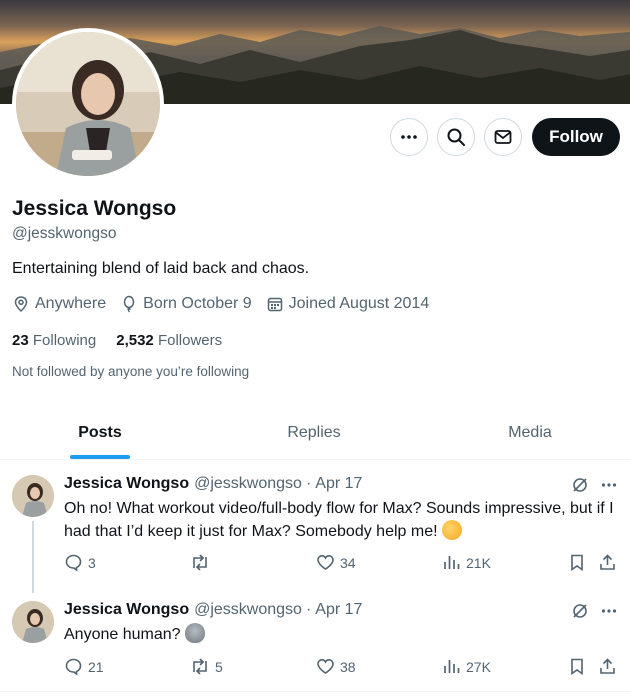  What do you see at coordinates (71, 303) in the screenshot?
I see `location-text: Anywhere` at bounding box center [71, 303].